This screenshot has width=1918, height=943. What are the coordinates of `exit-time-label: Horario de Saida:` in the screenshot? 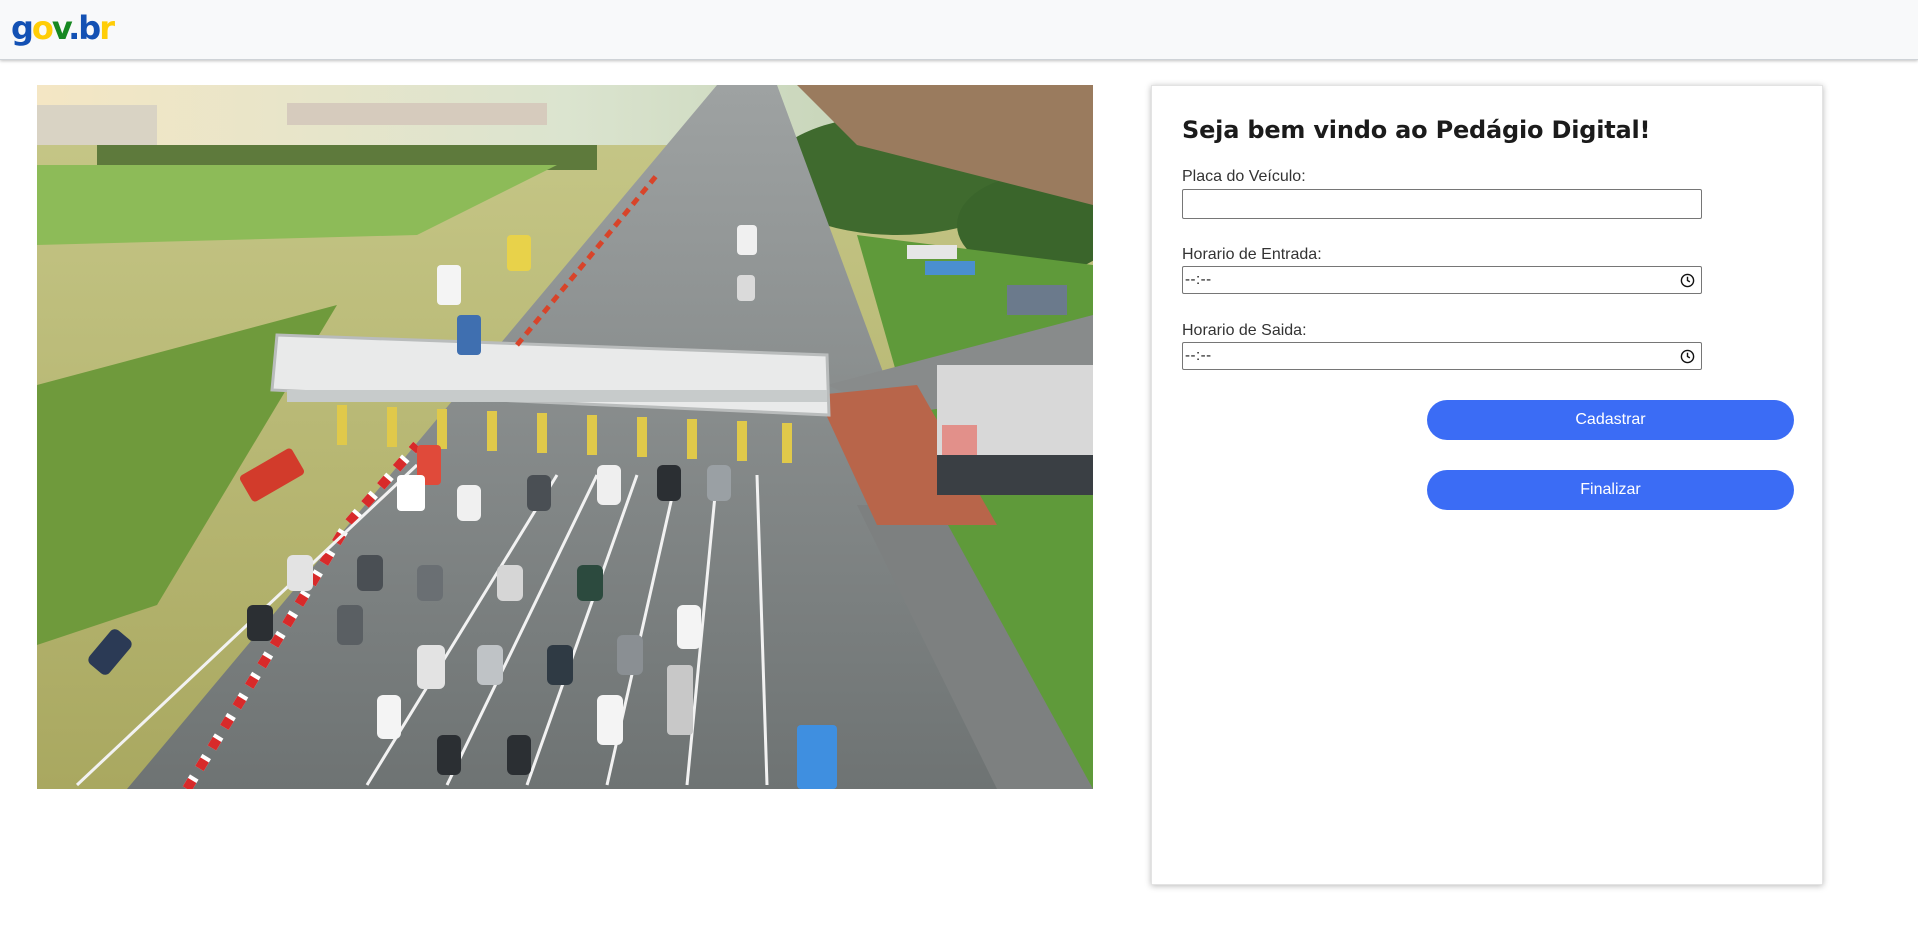 It's located at (1244, 330).